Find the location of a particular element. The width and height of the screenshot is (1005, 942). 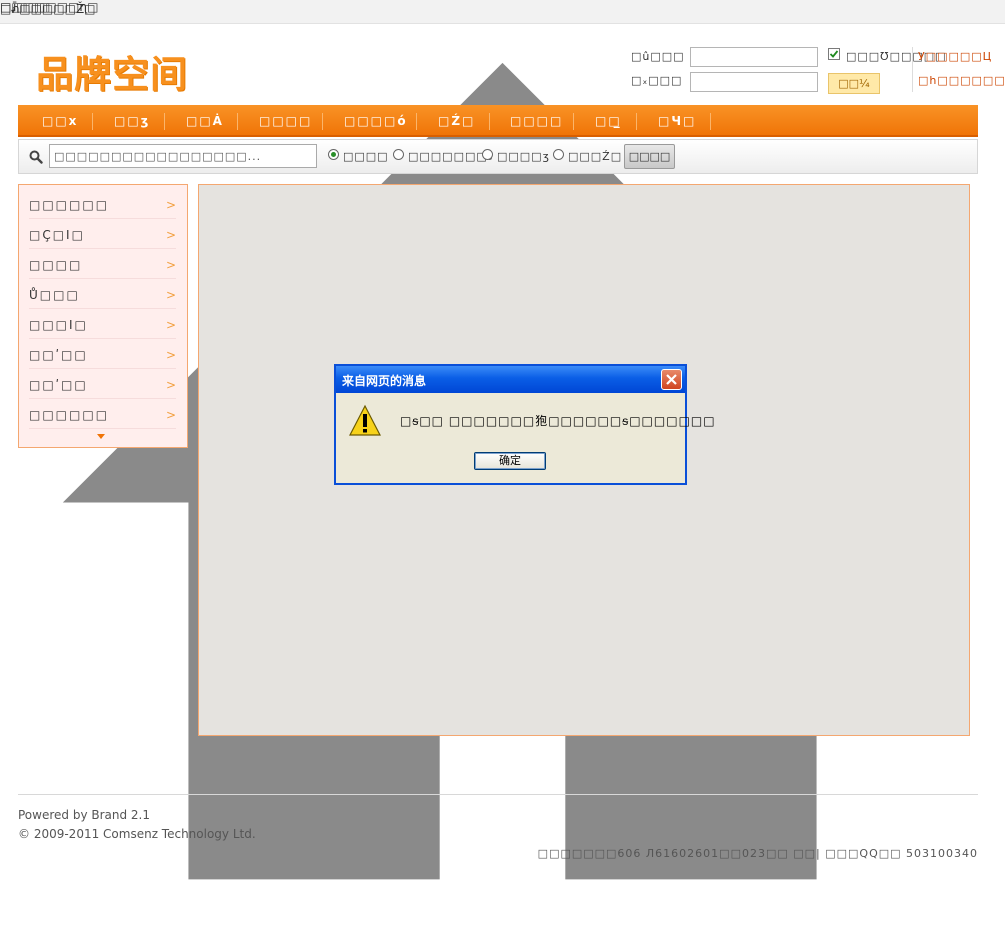

login-divider is located at coordinates (912, 69).